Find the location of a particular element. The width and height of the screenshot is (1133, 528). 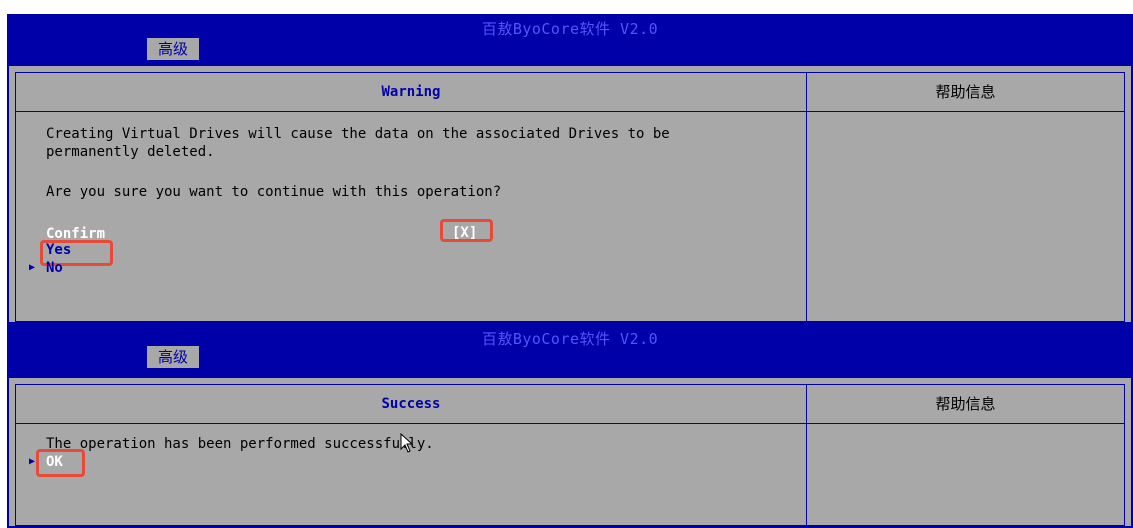

mouse-cursor-icon is located at coordinates (407, 443).